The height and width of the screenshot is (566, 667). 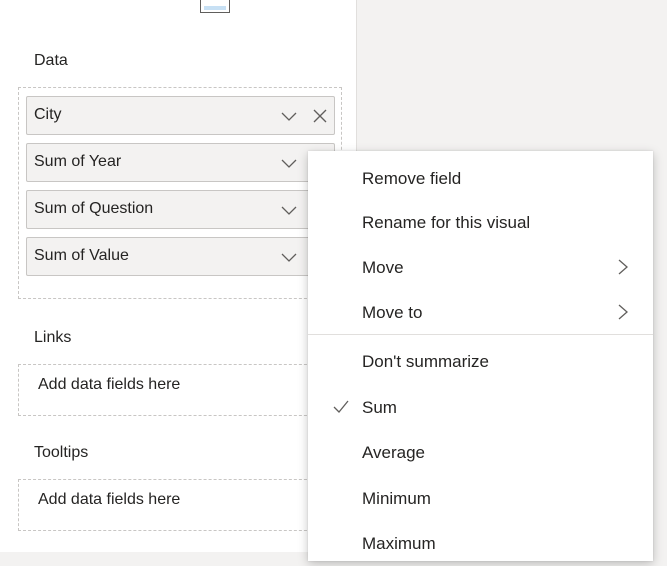 I want to click on checkmark-icon, so click(x=341, y=406).